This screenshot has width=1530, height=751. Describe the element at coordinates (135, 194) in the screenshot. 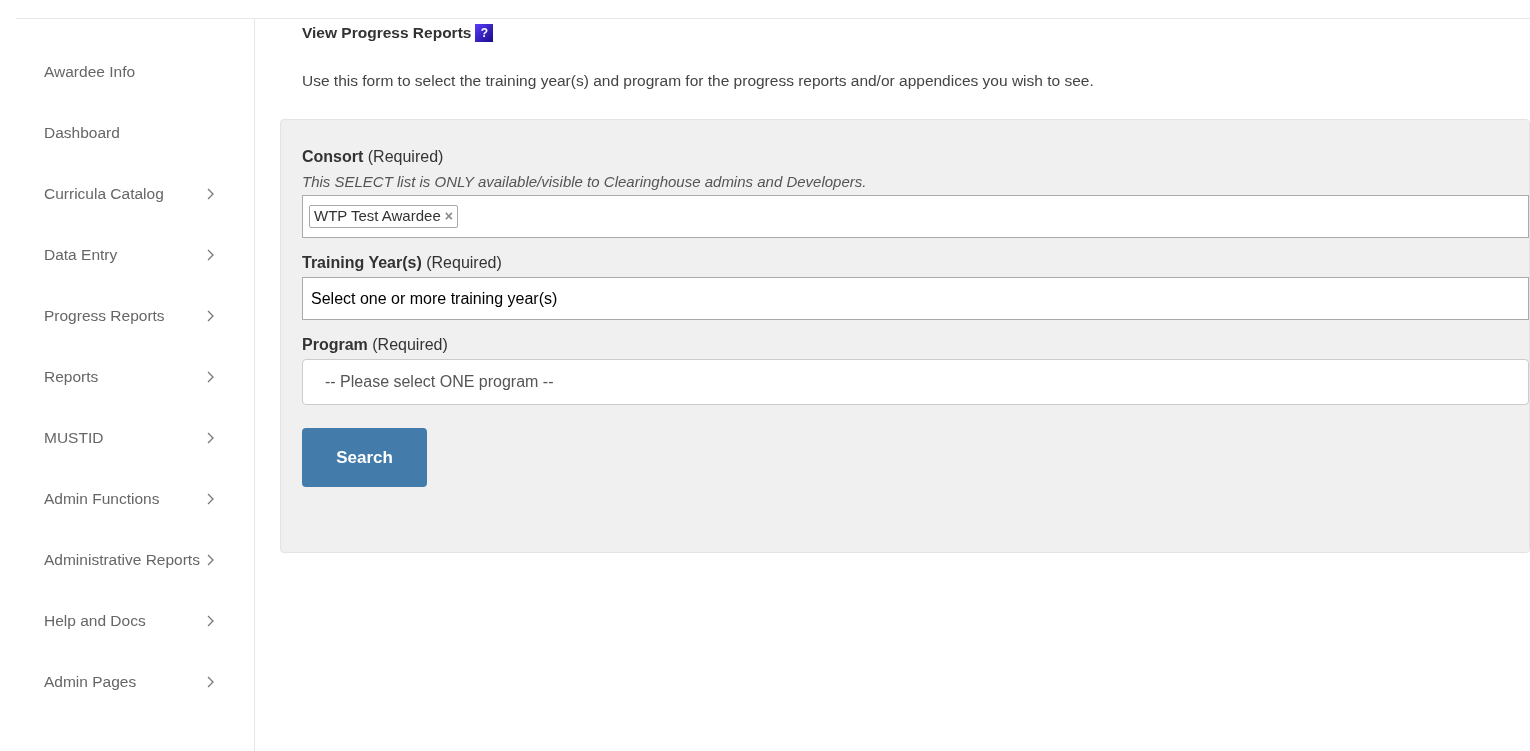

I see `sidebar-item: Curricula Catalog` at that location.